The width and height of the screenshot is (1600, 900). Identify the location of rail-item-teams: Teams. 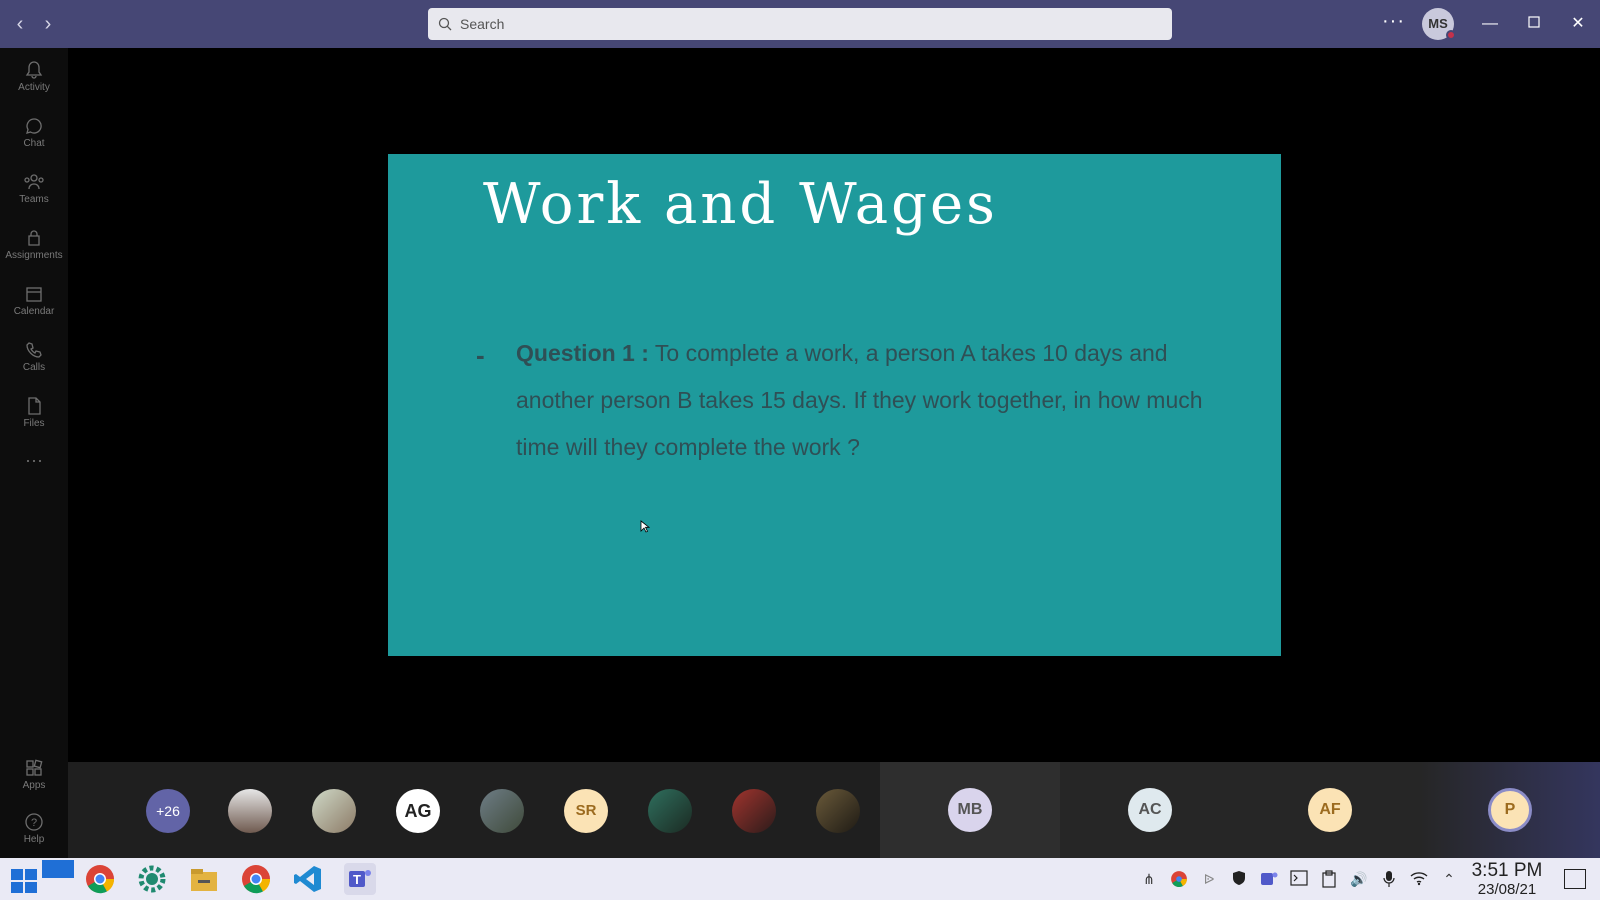
(34, 194).